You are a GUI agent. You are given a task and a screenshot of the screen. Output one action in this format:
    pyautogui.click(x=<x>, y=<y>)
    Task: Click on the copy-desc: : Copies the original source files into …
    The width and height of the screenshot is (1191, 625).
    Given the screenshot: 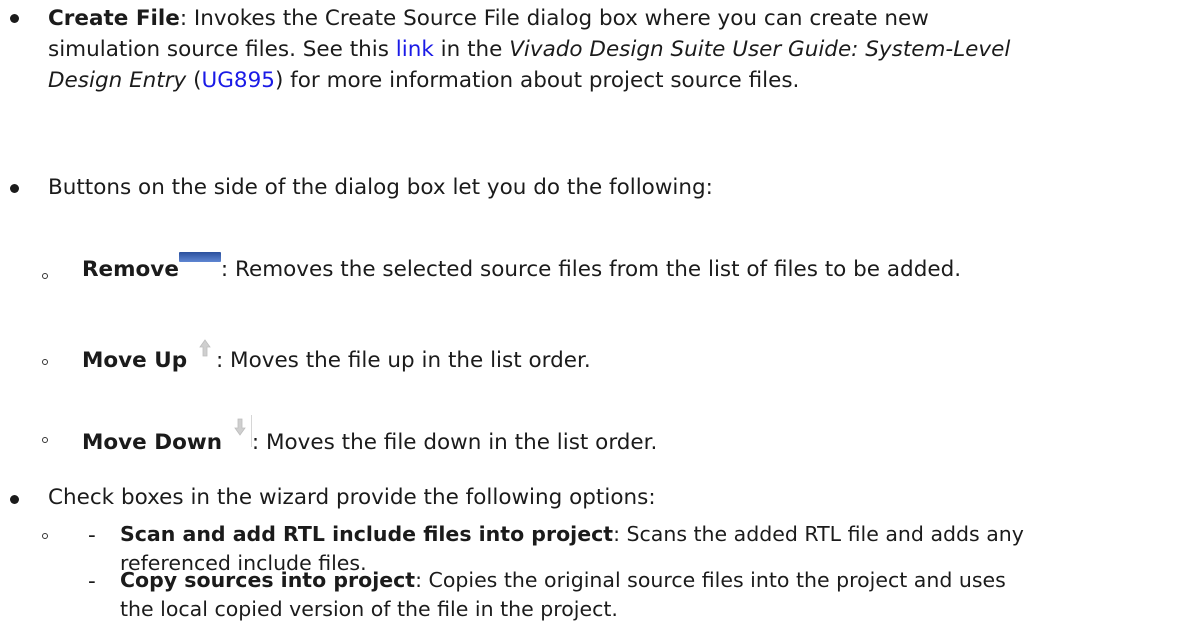 What is the action you would take?
    pyautogui.click(x=710, y=580)
    